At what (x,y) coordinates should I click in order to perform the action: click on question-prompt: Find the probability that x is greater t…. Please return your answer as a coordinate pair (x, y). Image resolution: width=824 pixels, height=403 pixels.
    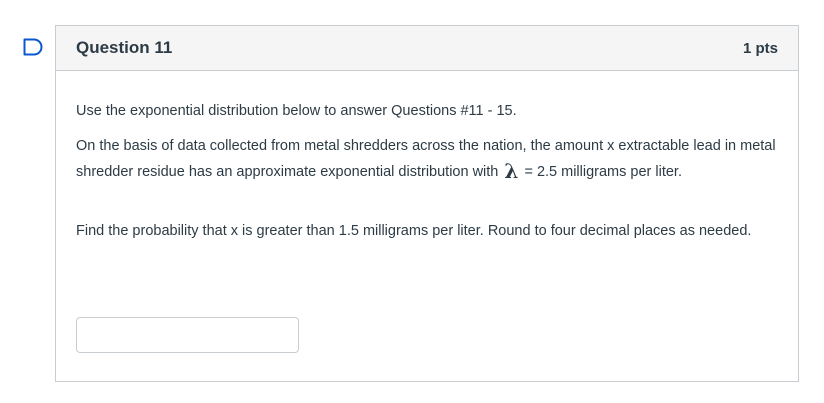
    Looking at the image, I should click on (414, 231).